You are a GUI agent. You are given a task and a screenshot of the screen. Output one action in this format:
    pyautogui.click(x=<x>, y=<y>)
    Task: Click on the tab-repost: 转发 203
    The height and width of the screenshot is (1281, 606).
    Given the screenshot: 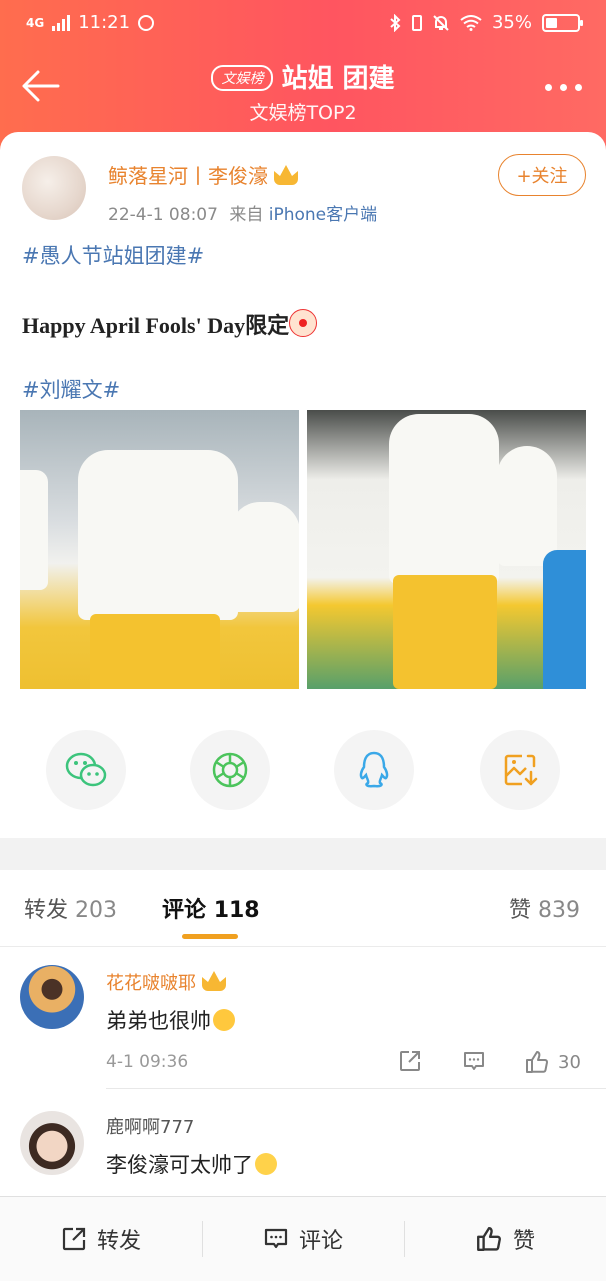 What is the action you would take?
    pyautogui.click(x=70, y=908)
    